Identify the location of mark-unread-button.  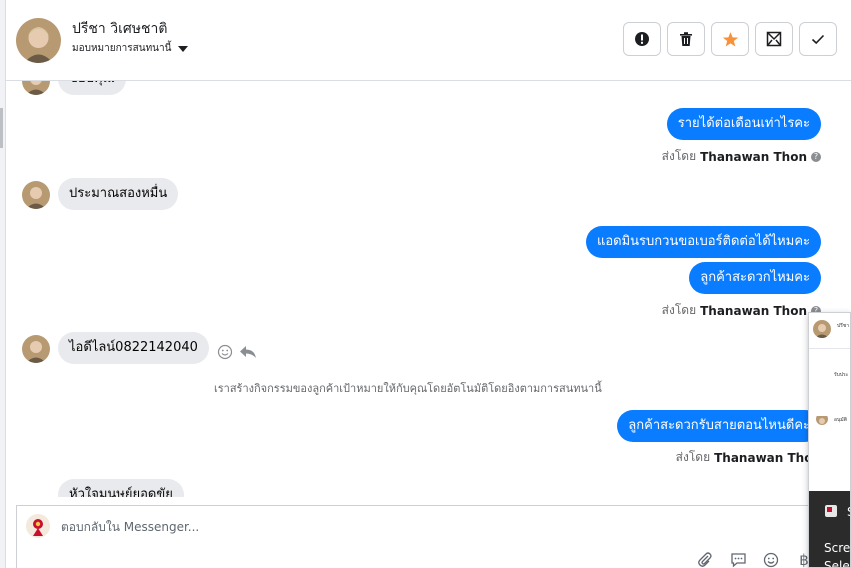
(774, 39).